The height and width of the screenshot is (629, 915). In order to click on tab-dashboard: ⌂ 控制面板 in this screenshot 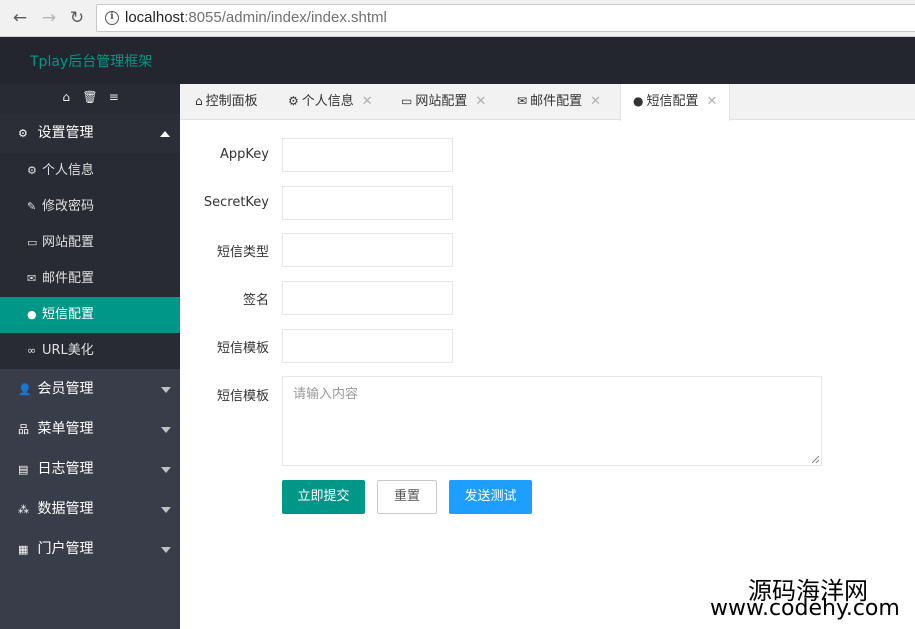, I will do `click(226, 102)`.